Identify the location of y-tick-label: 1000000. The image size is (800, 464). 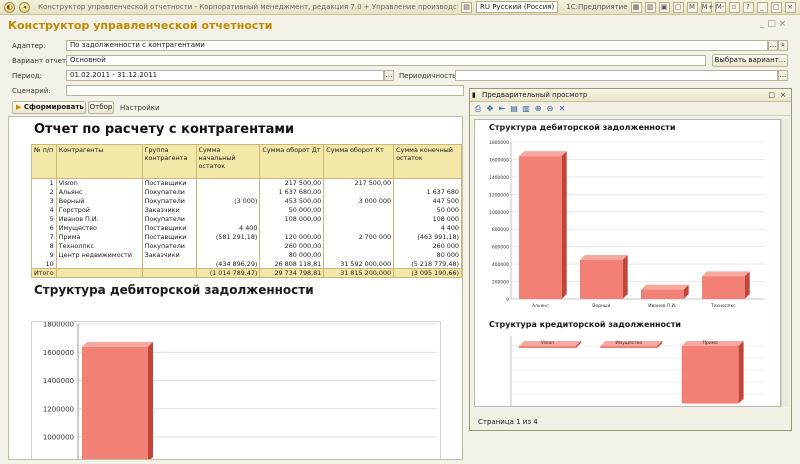
(499, 213).